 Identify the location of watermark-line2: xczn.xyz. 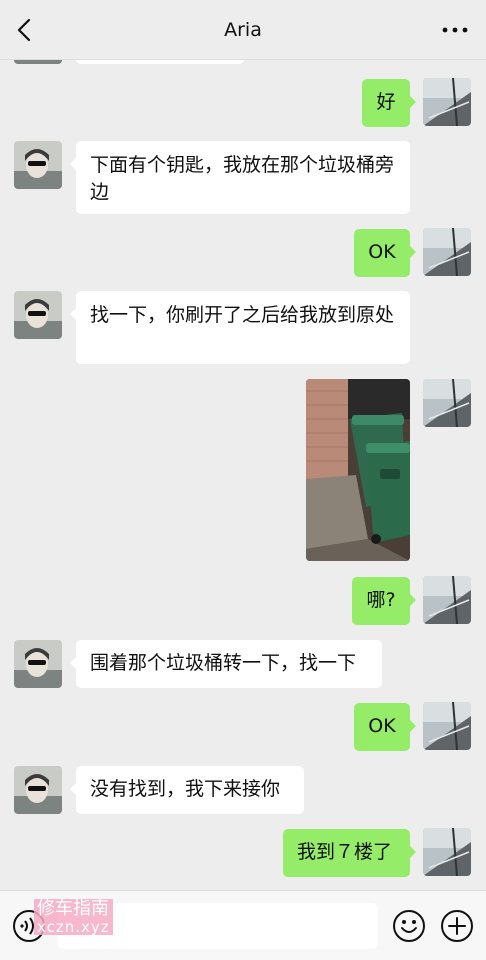
(73, 927).